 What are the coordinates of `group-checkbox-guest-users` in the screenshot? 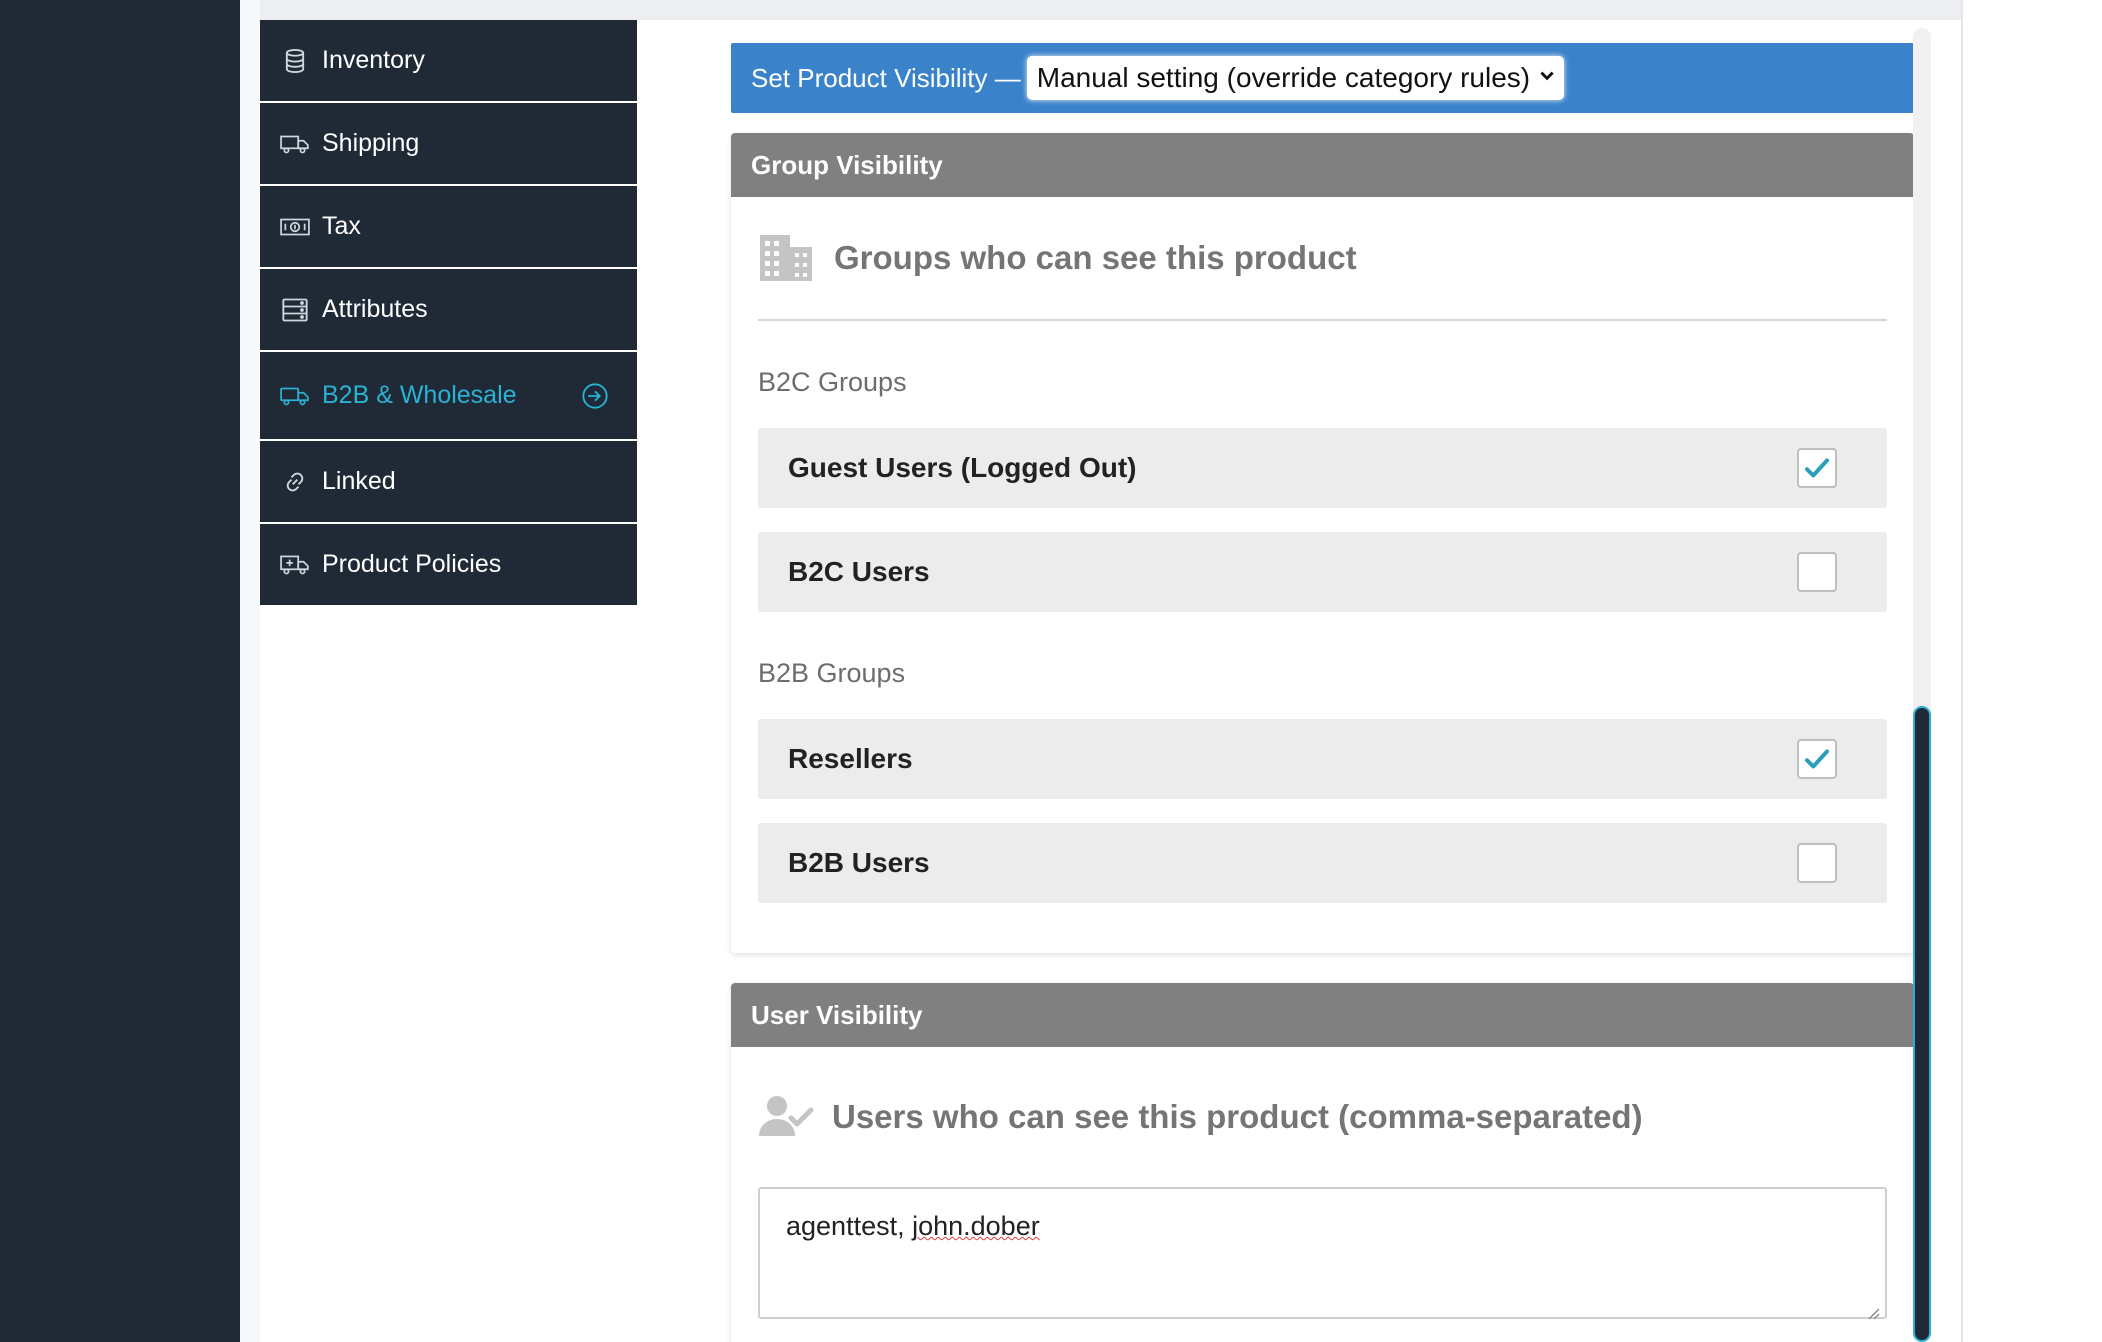 It's located at (1817, 468).